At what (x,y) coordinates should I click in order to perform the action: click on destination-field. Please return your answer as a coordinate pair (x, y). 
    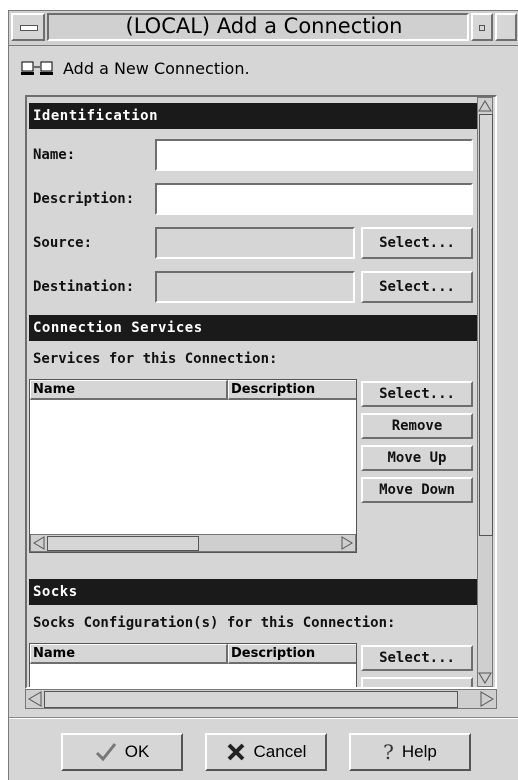
    Looking at the image, I should click on (255, 287).